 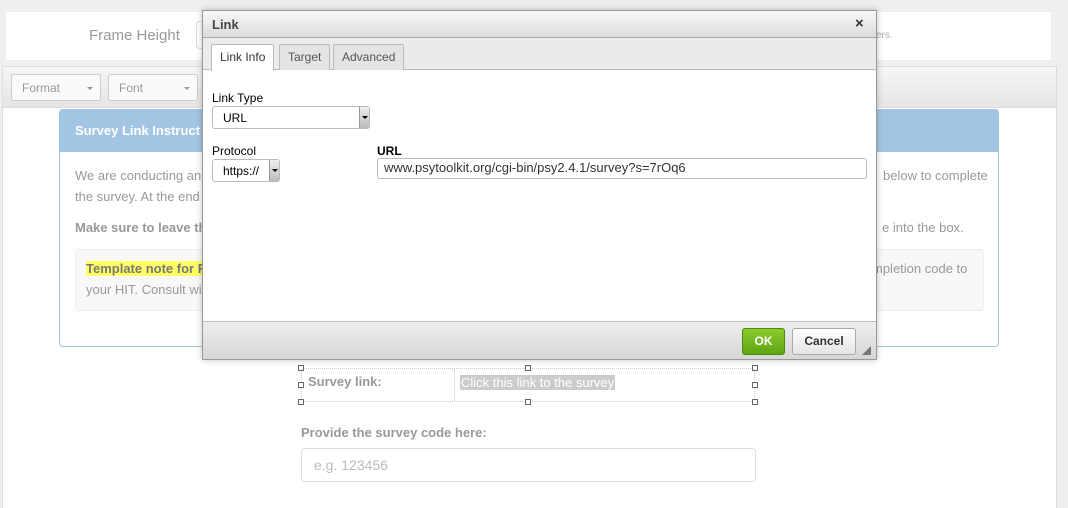 What do you see at coordinates (539, 24) in the screenshot?
I see `dialog-titlebar: Link ×` at bounding box center [539, 24].